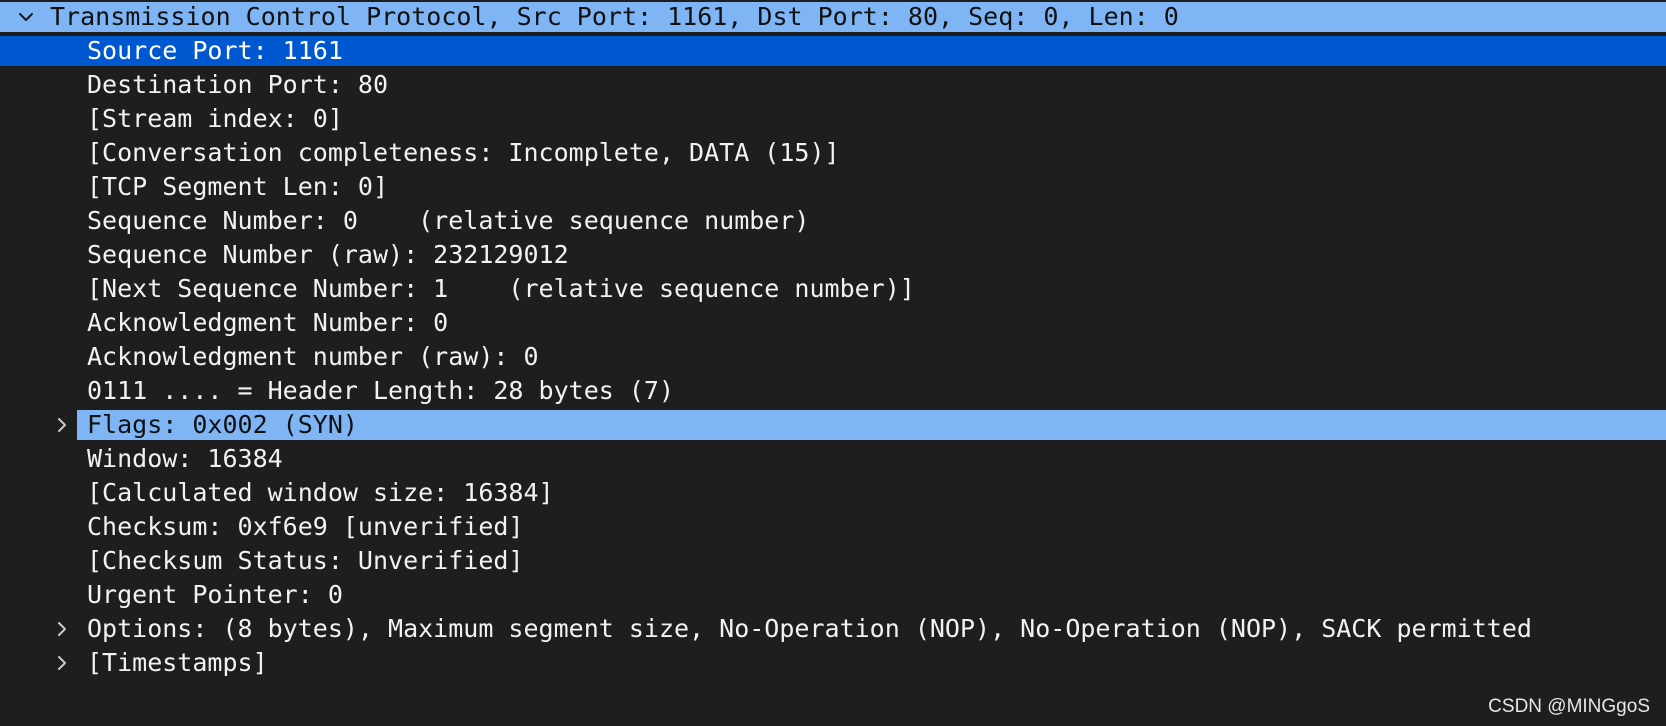 The height and width of the screenshot is (726, 1666). What do you see at coordinates (833, 255) in the screenshot?
I see `tree-field-row: Sequence Number (raw): 232129012` at bounding box center [833, 255].